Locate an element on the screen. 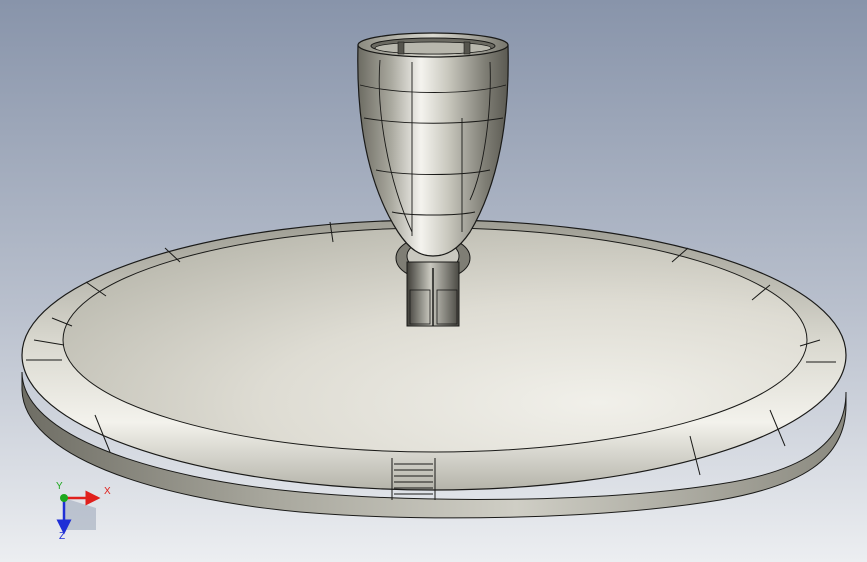 The height and width of the screenshot is (562, 867). coordinate-triad: X Y Z is located at coordinates (79, 513).